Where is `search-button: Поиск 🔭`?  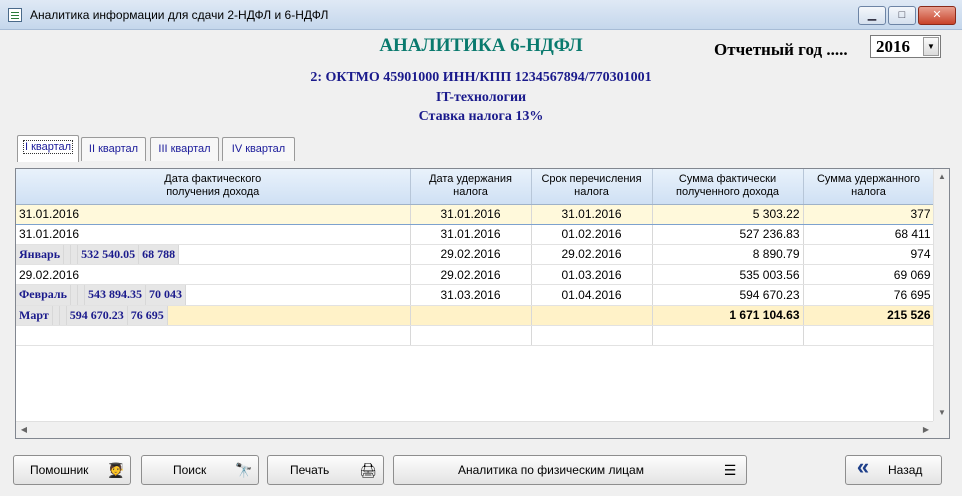
search-button: Поиск 🔭 is located at coordinates (200, 470).